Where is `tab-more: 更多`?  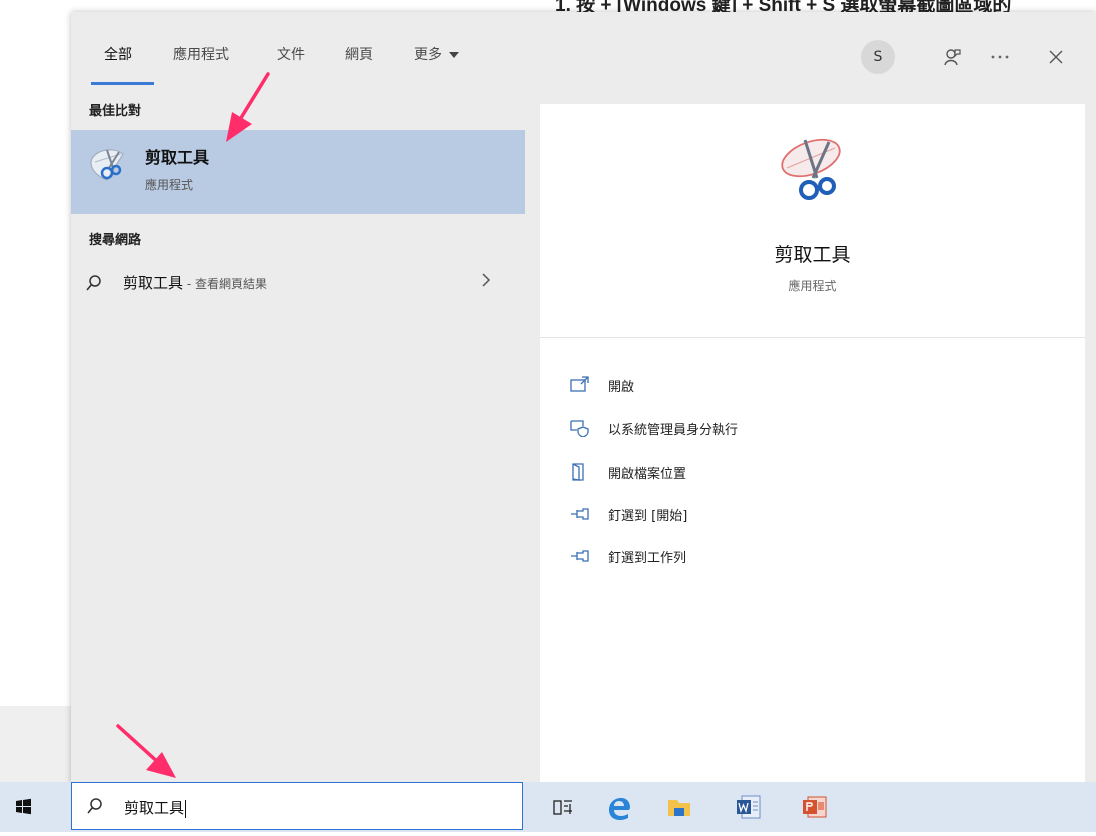
tab-more: 更多 is located at coordinates (436, 54).